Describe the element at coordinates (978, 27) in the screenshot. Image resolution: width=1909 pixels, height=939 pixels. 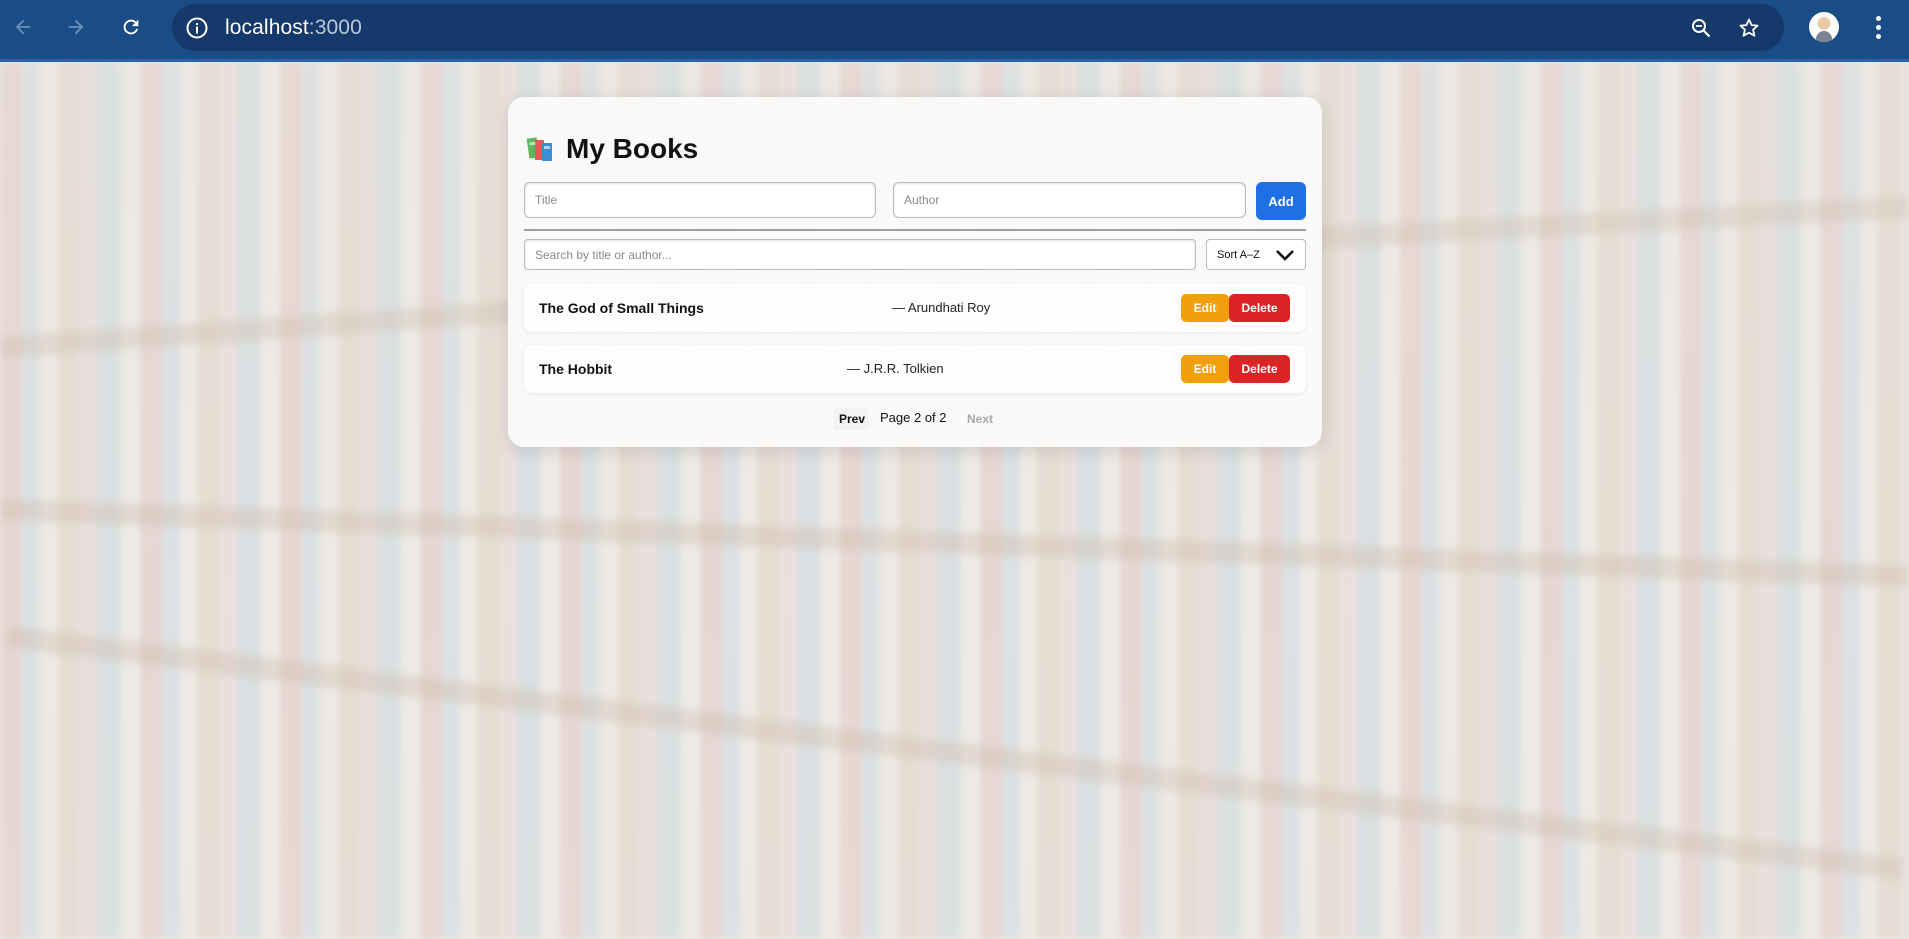
I see `address-bar: localhost:3000` at that location.